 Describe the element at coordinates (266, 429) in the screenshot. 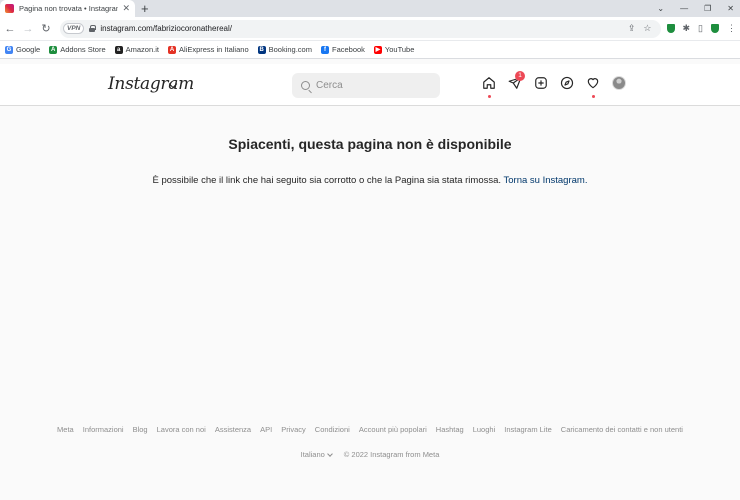

I see `footer-link: API` at that location.